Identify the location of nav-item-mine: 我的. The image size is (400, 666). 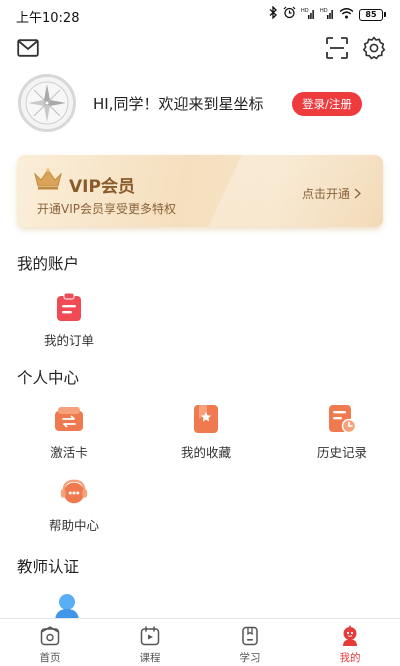
(350, 642).